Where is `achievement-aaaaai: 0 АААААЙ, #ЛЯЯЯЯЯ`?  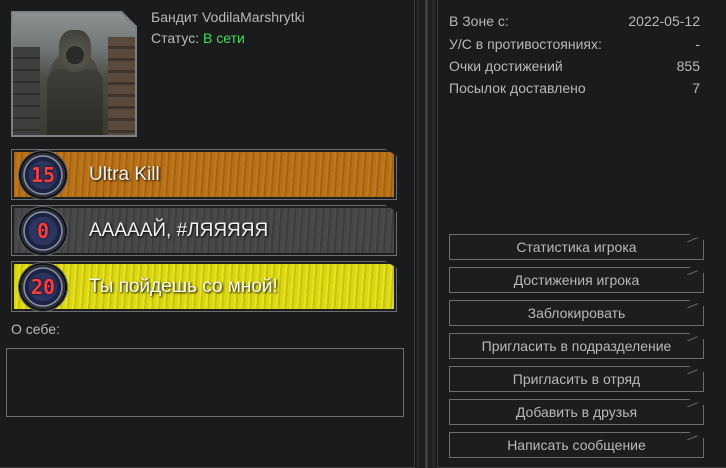 achievement-aaaaai: 0 АААААЙ, #ЛЯЯЯЯЯ is located at coordinates (204, 230).